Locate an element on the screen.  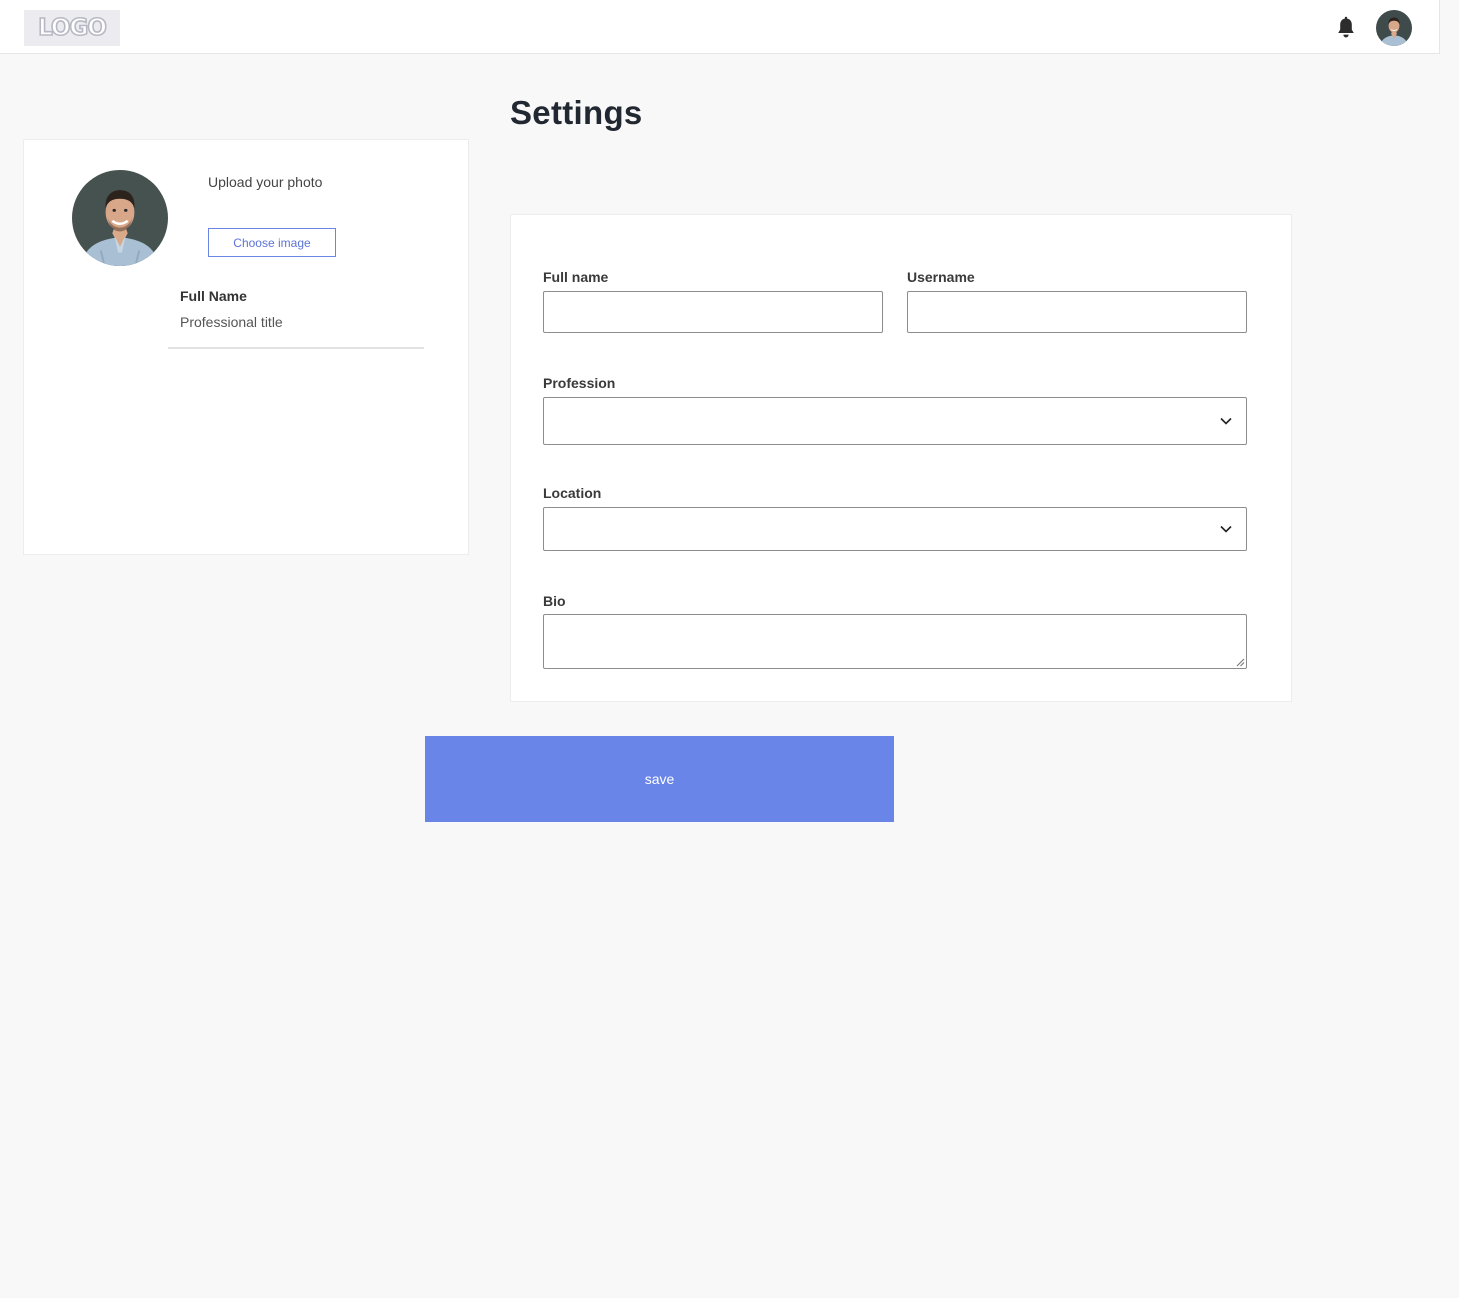
choose-image-button: Choose image is located at coordinates (272, 242).